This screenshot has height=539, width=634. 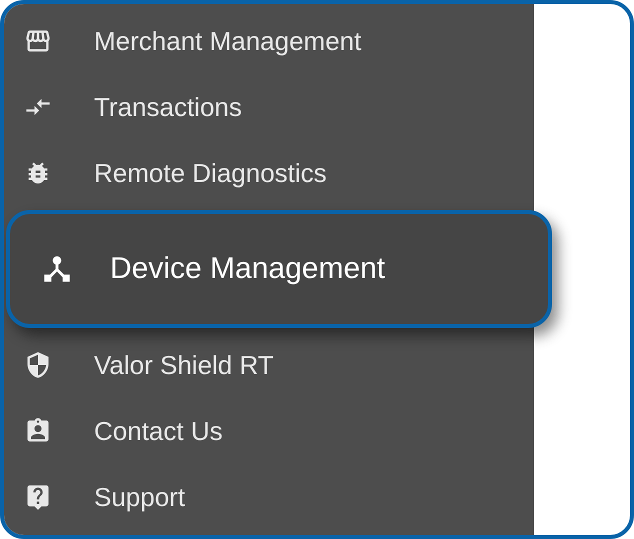 I want to click on sidebar-item: Remote Diagnostics, so click(x=269, y=173).